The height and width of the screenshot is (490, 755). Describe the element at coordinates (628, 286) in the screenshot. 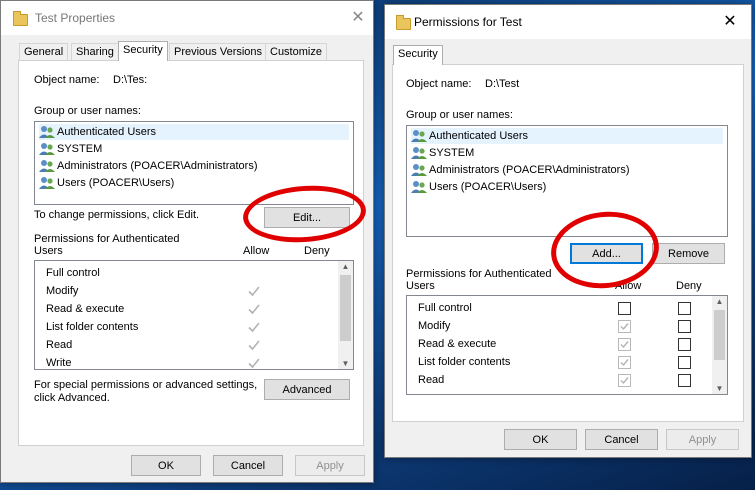

I see `allow-header: Allow` at that location.